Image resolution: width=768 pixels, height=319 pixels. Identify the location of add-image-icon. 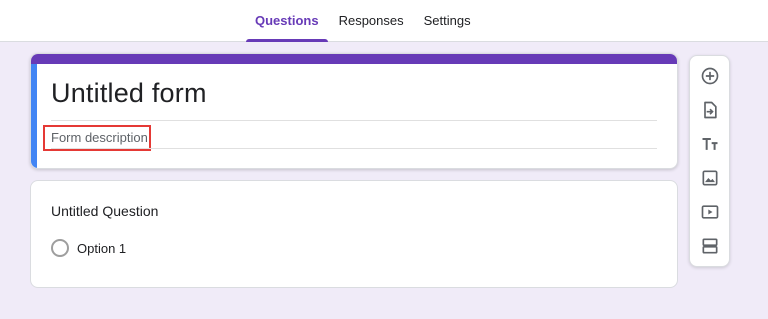
(710, 178).